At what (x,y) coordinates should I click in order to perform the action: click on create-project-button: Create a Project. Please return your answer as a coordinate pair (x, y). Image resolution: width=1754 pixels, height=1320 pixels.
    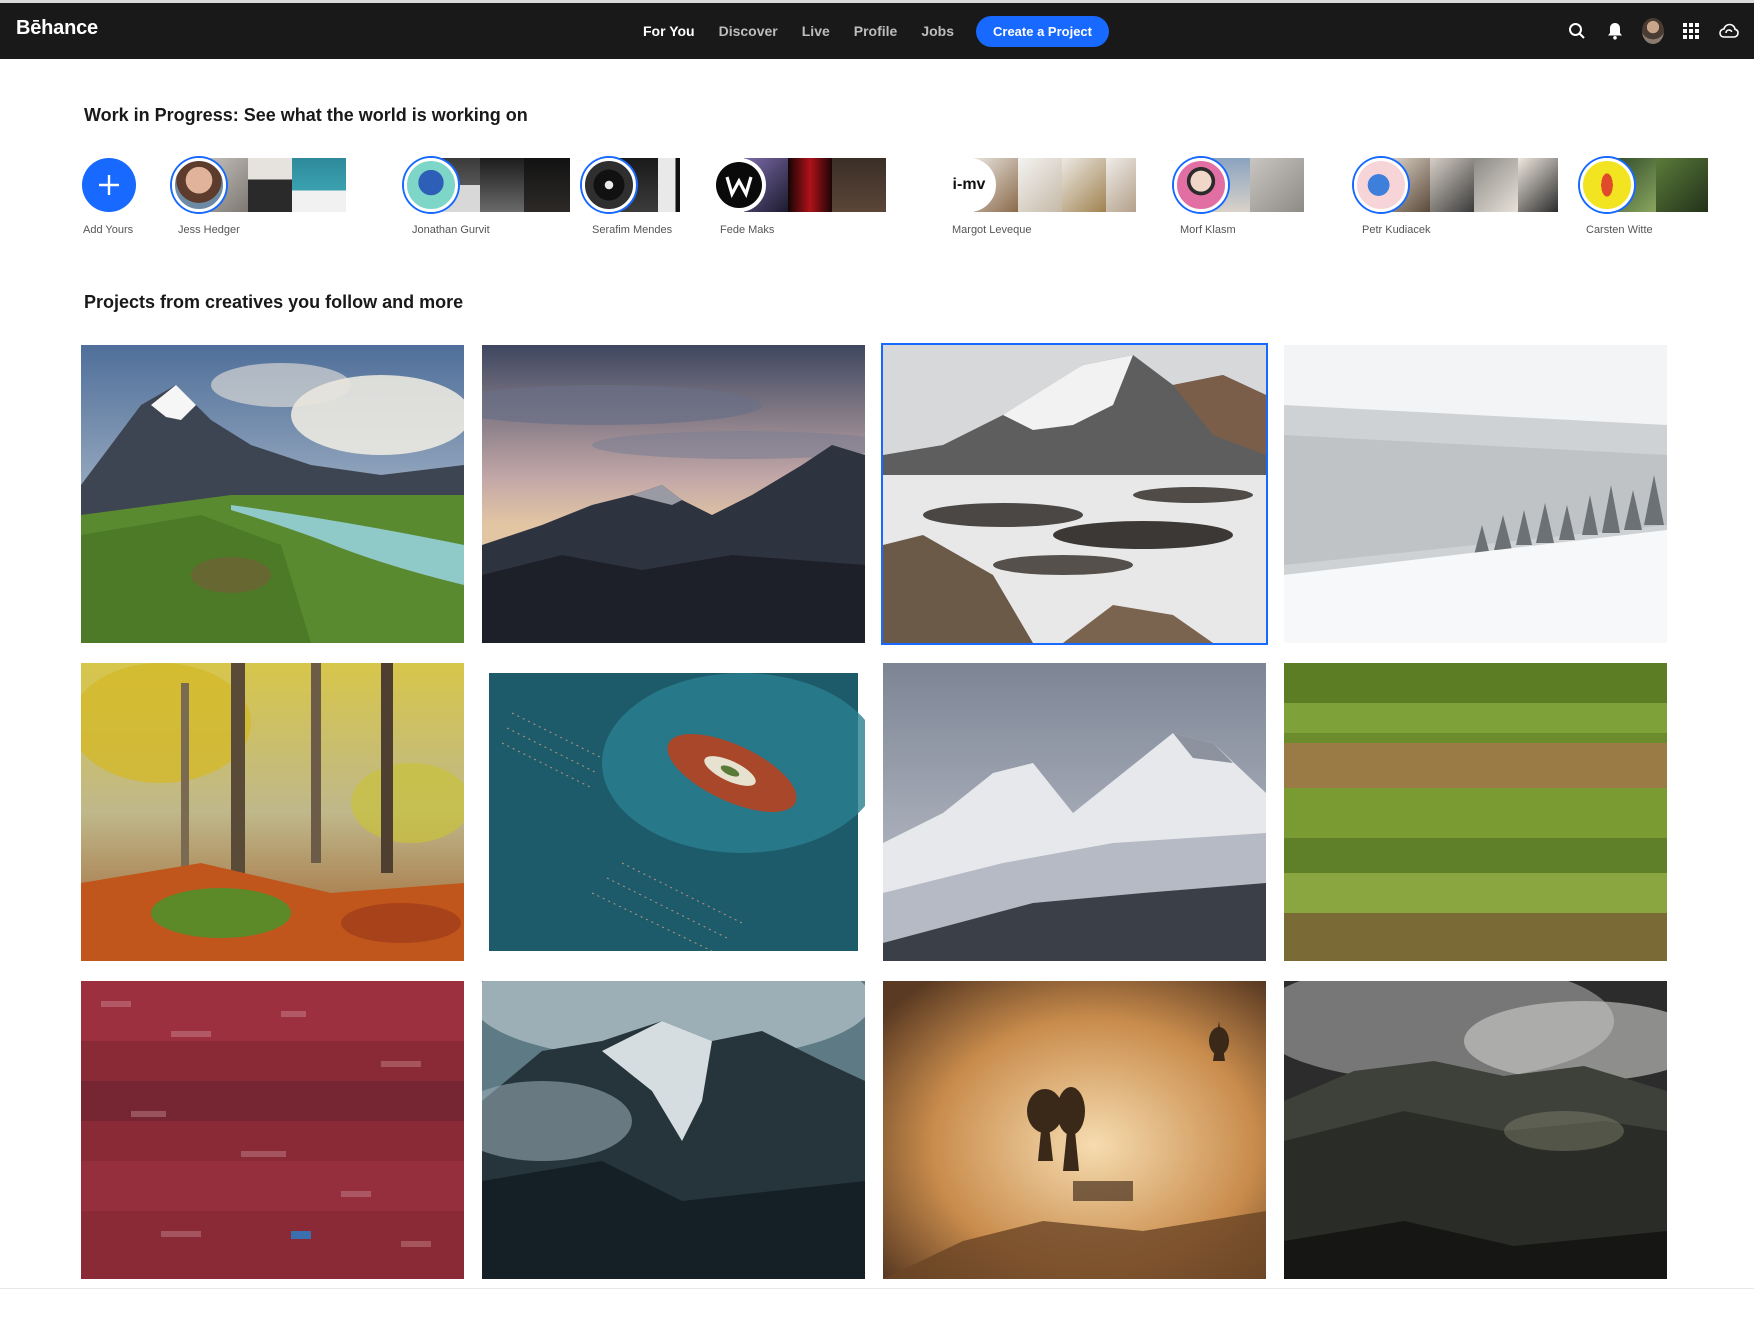
    Looking at the image, I should click on (1042, 31).